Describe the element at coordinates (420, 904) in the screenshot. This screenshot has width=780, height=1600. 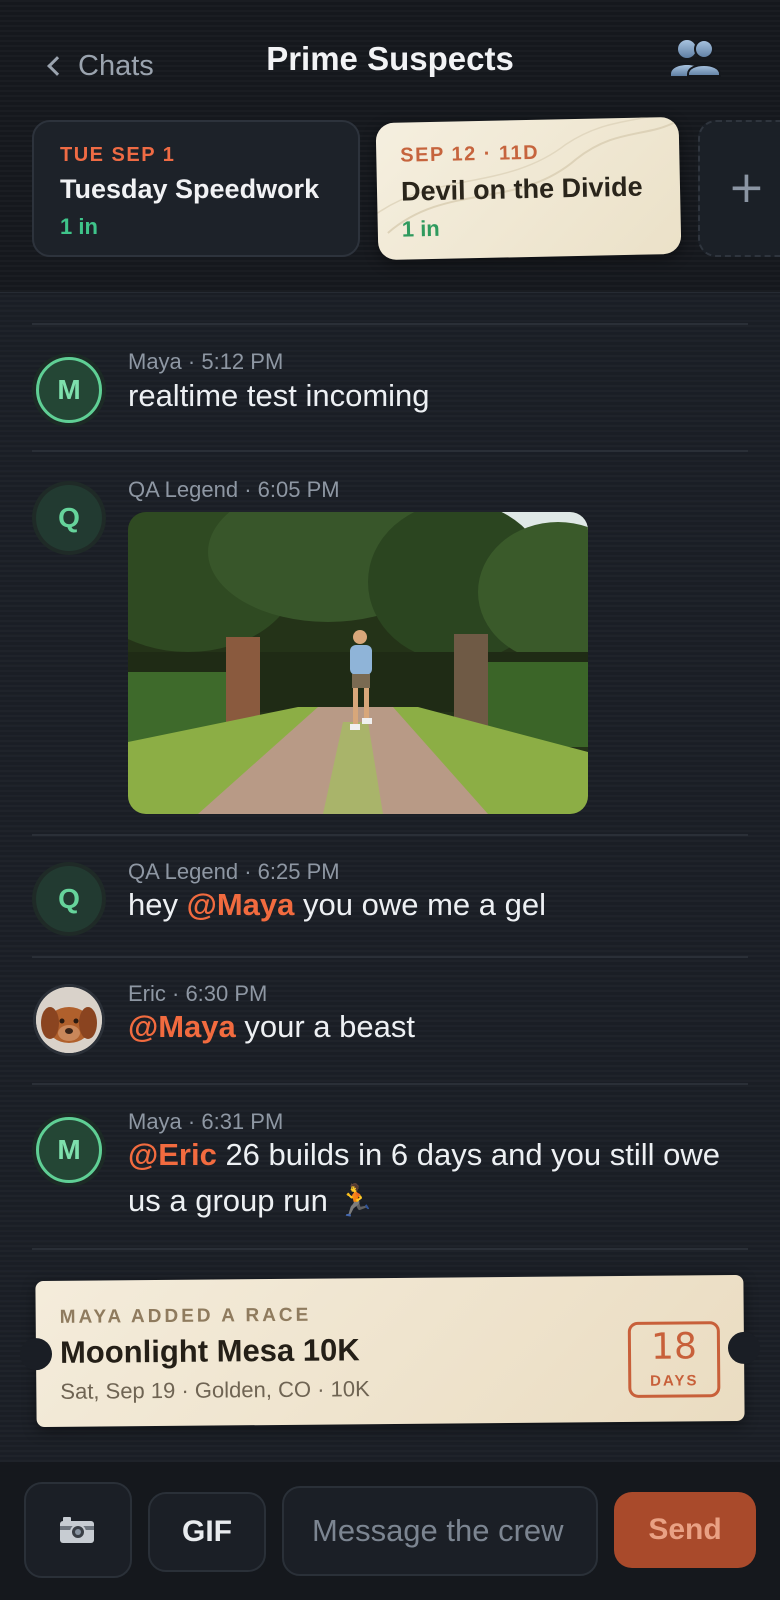
I see `message-text-after: you owe me a gel` at that location.